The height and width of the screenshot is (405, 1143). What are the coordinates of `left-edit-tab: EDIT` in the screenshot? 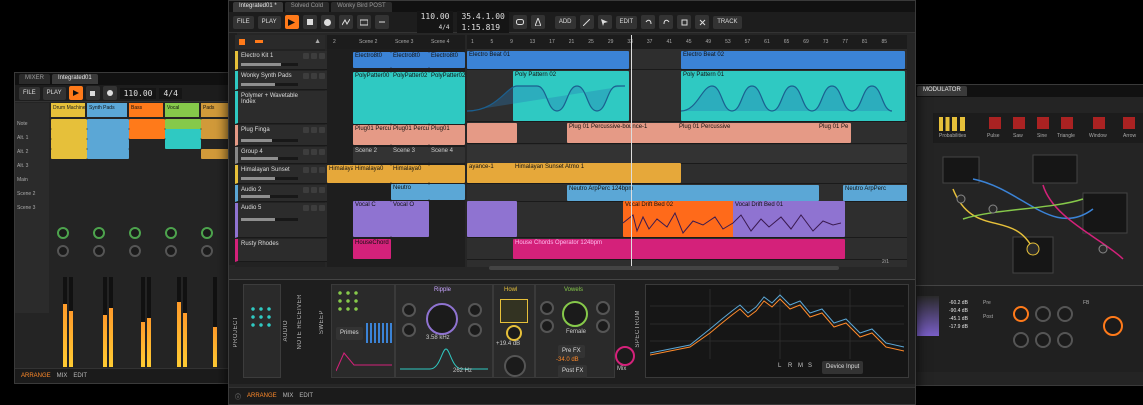 It's located at (80, 376).